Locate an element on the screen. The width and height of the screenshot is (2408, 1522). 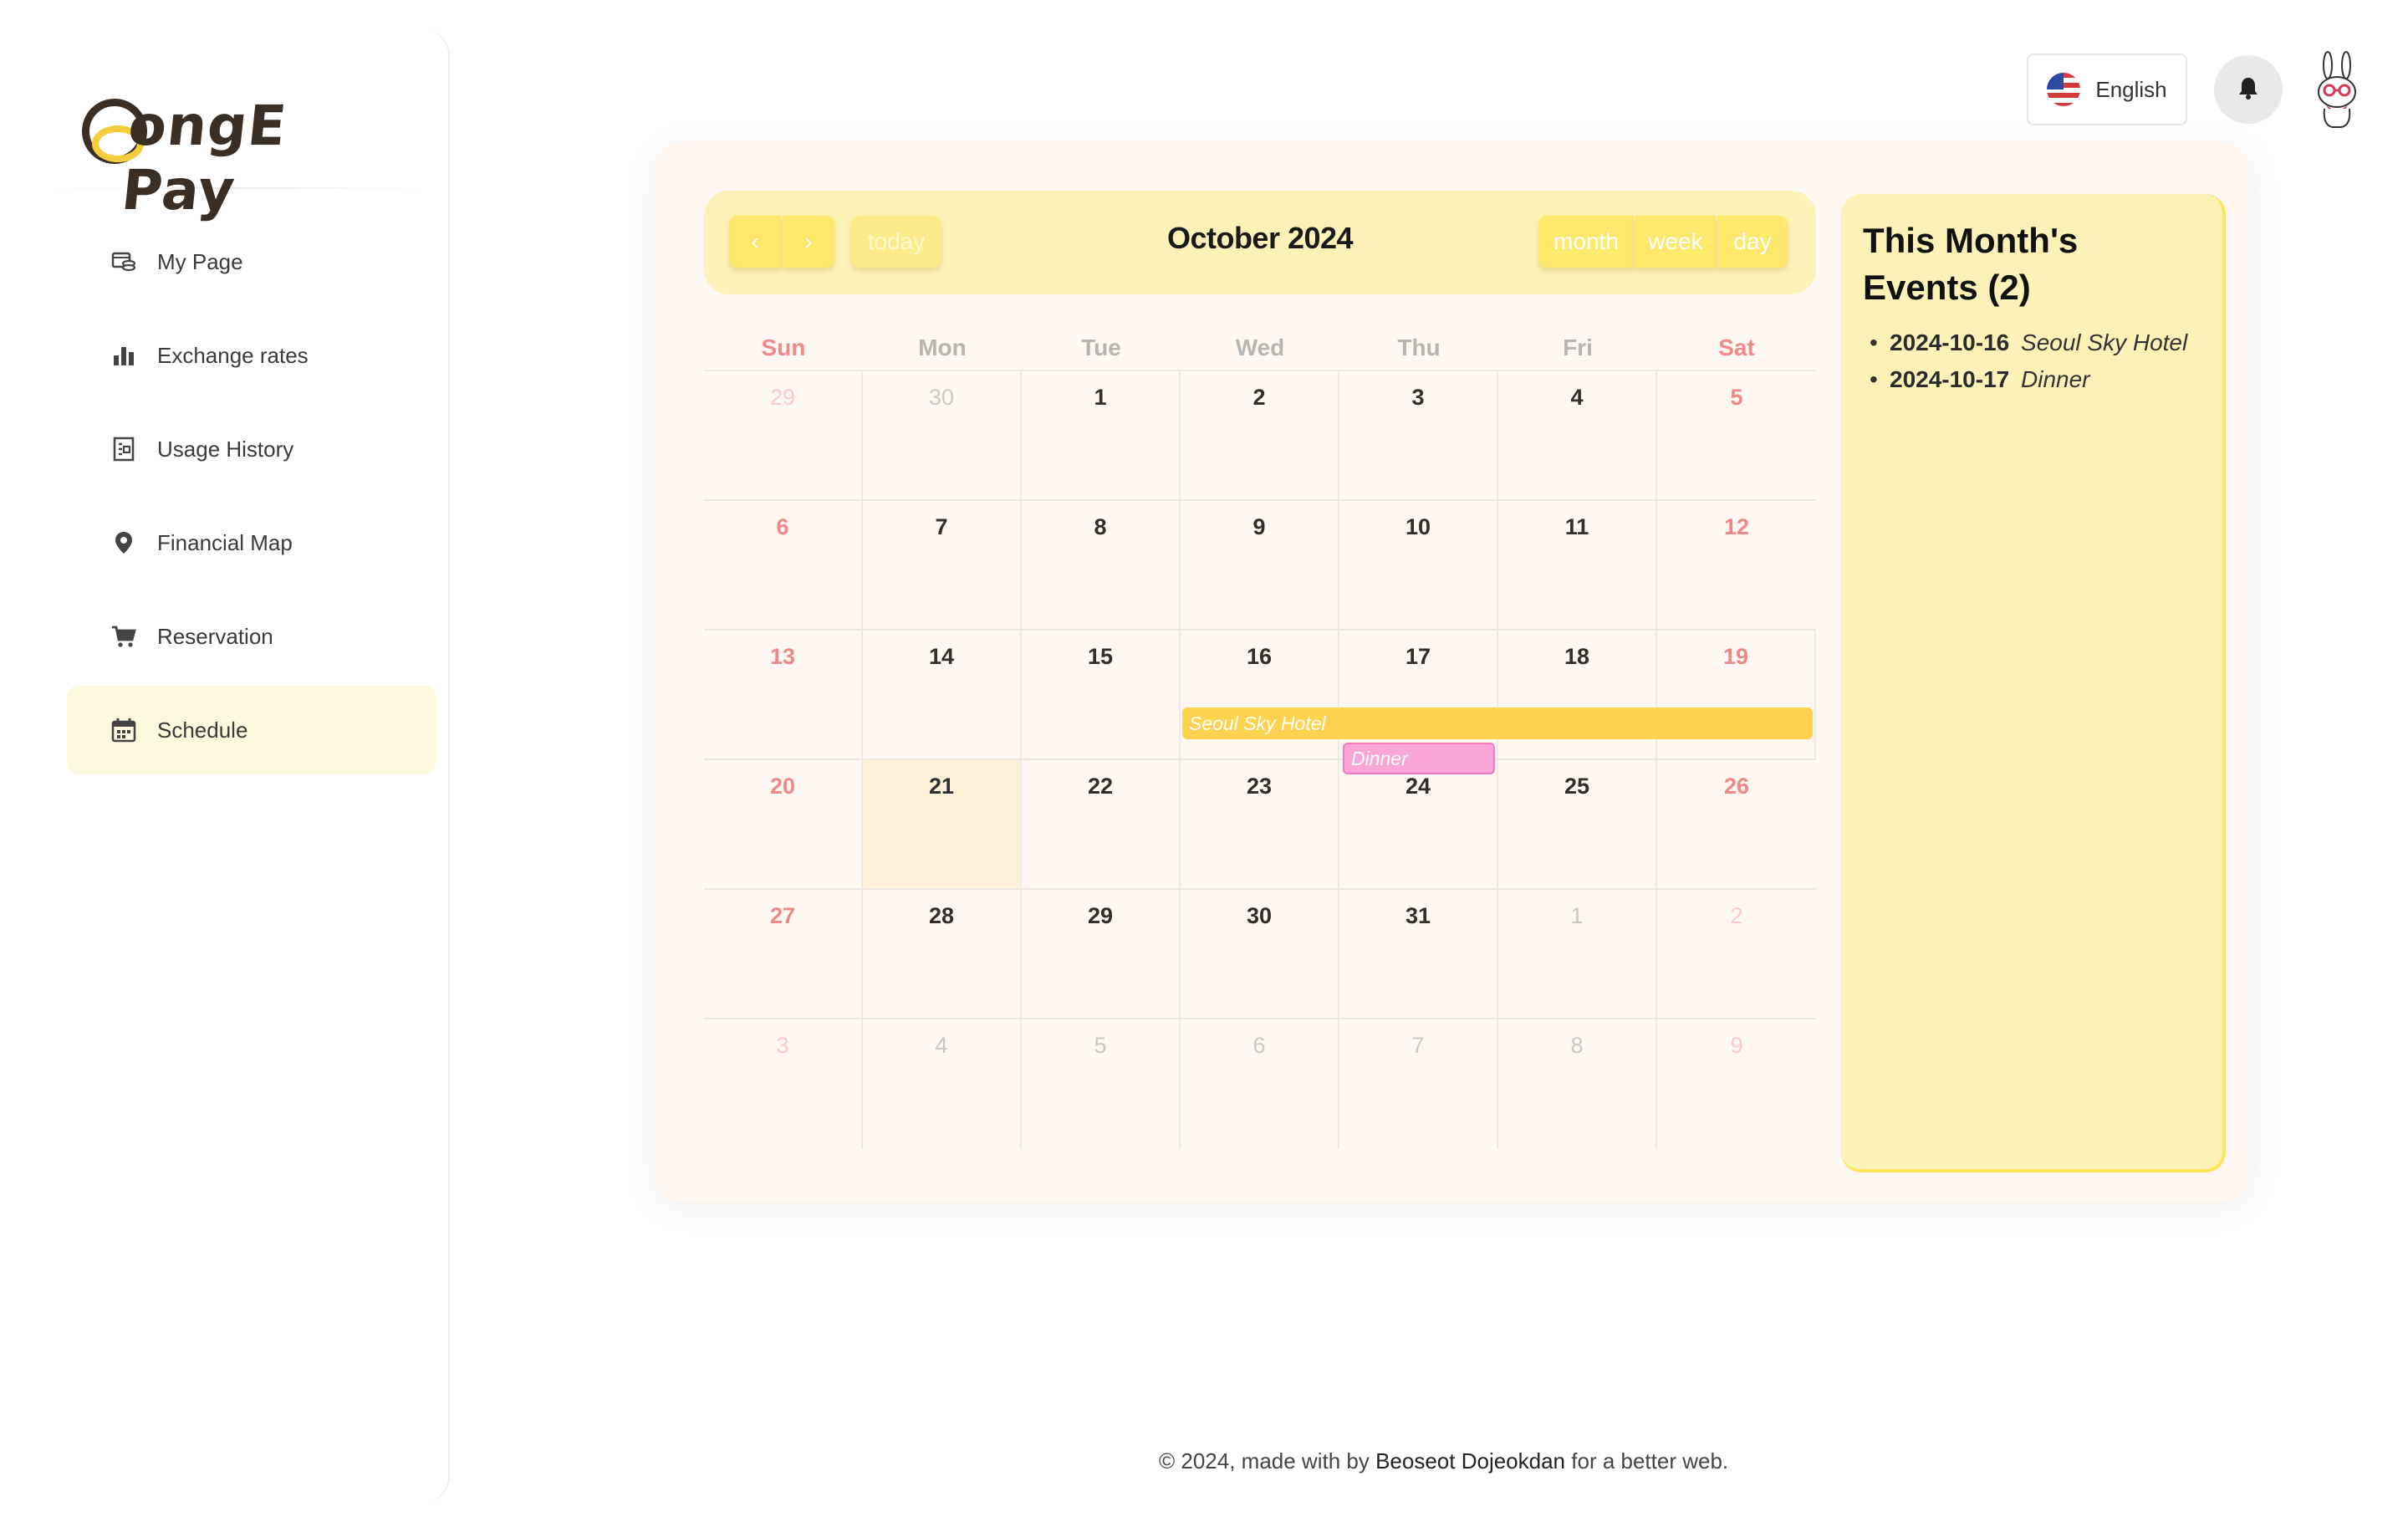
day-cell: 31 is located at coordinates (1419, 954).